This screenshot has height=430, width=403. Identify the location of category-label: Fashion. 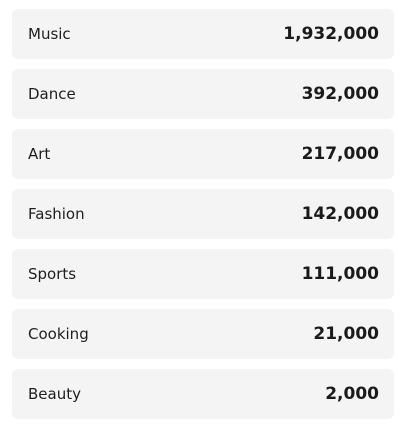
(56, 214).